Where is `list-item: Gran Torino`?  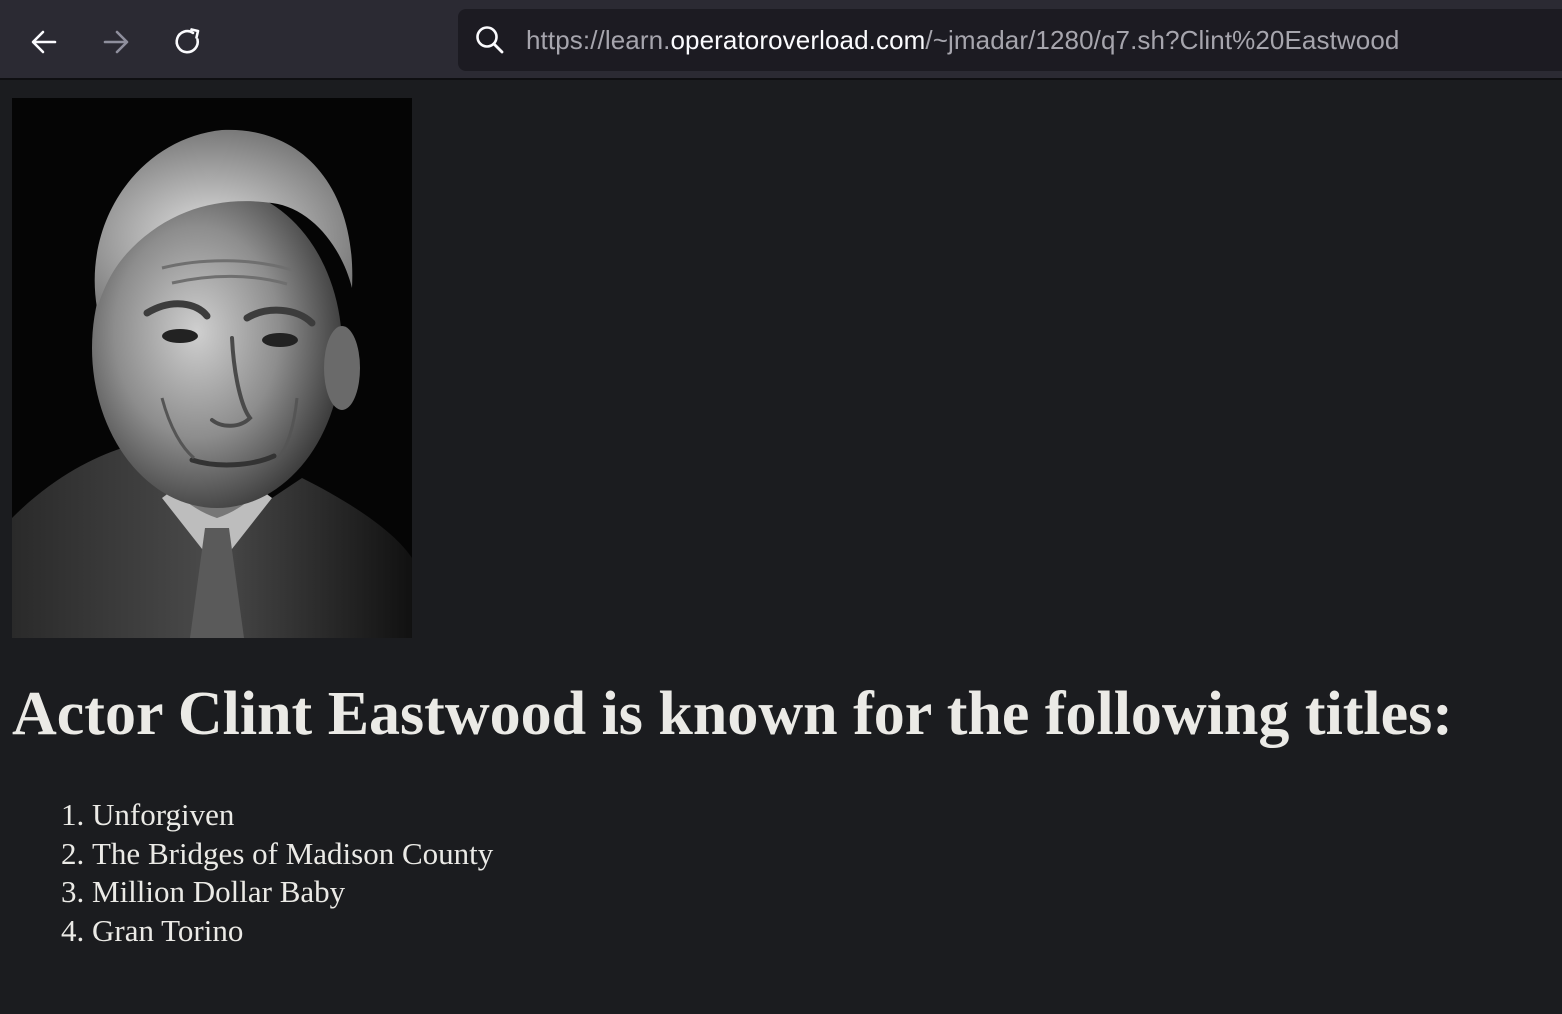
list-item: Gran Torino is located at coordinates (292, 931).